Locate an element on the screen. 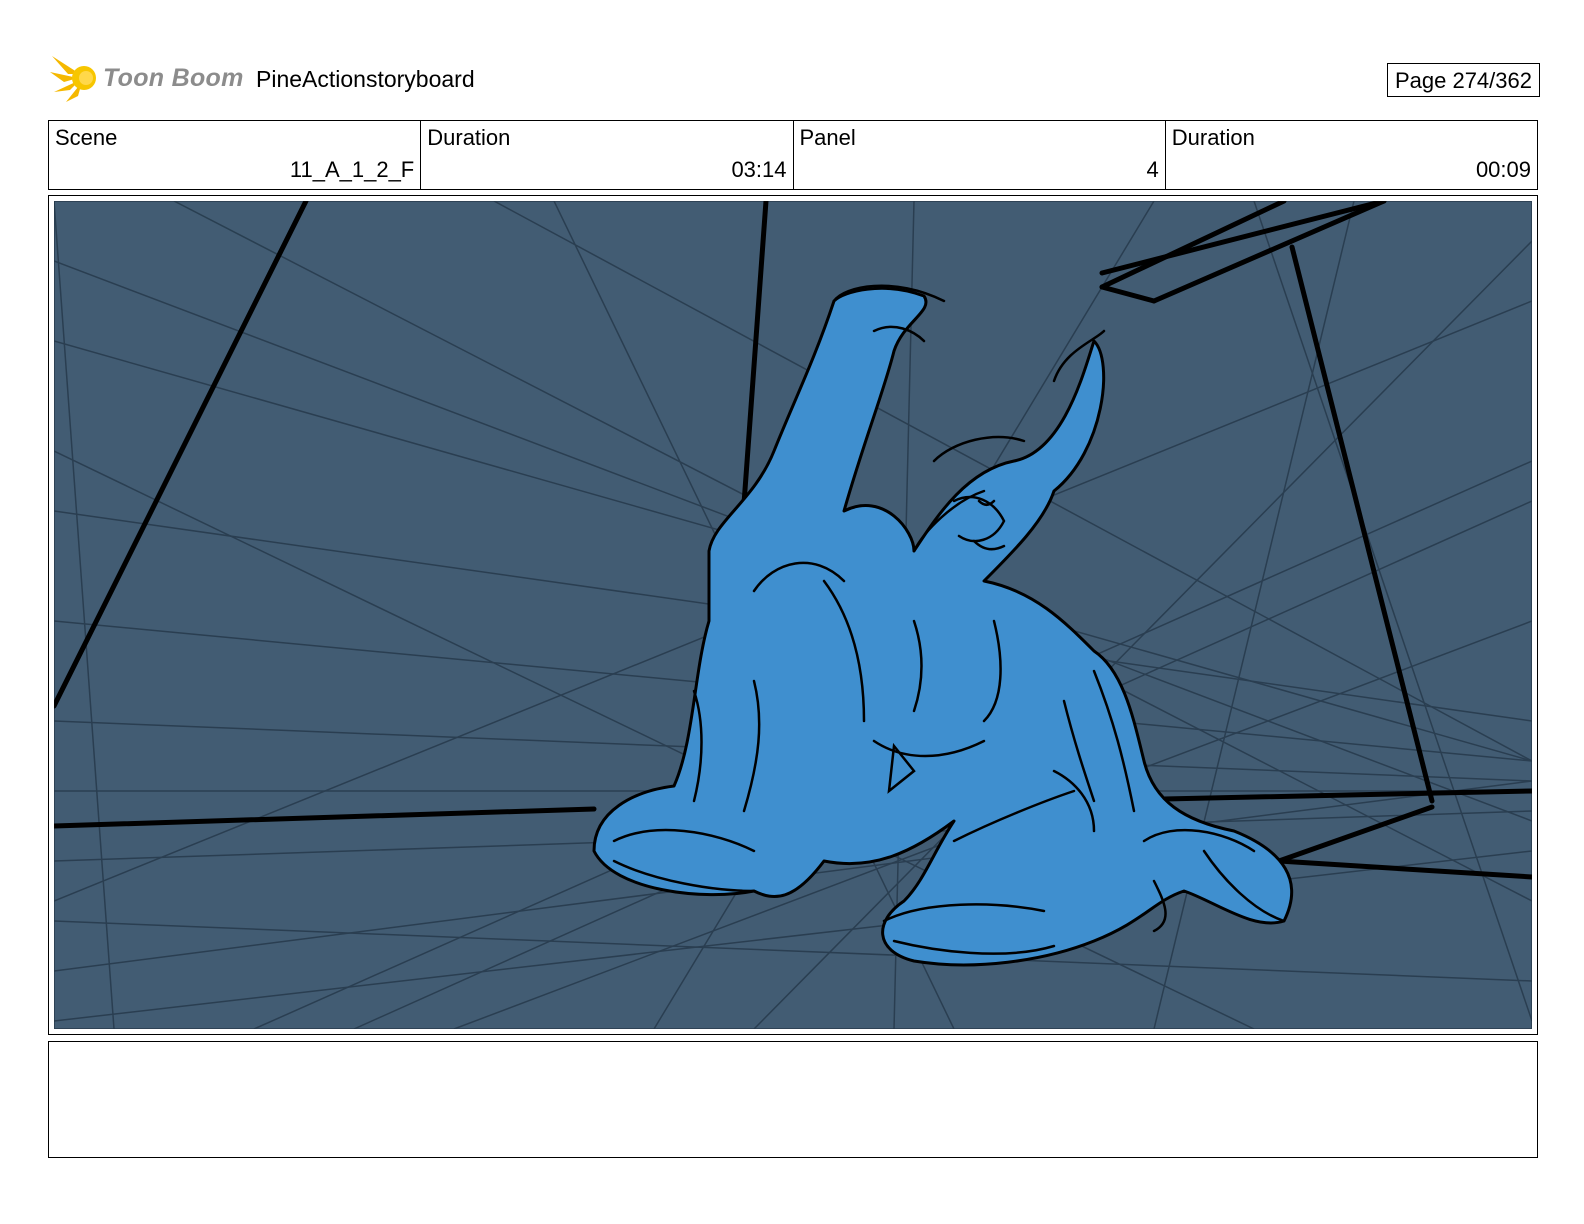  page-indicator: Page 274/362 is located at coordinates (1463, 80).